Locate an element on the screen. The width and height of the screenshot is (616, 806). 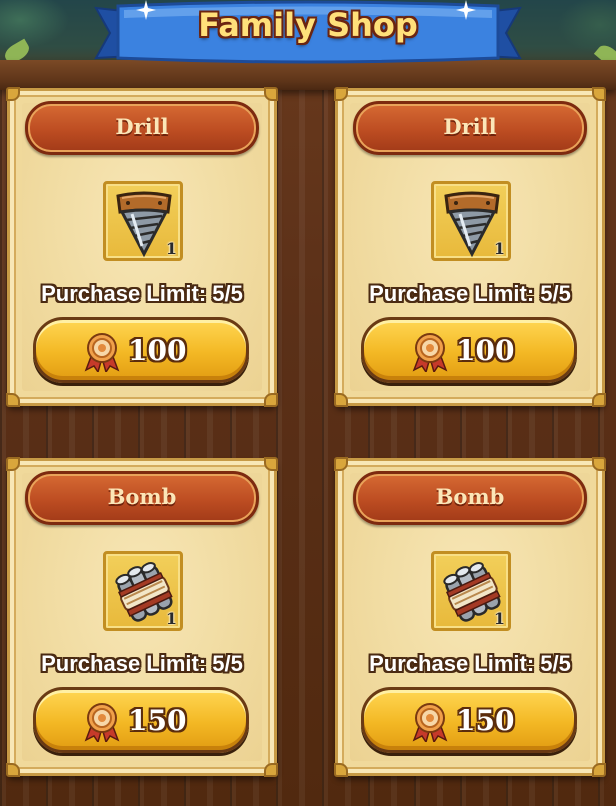
page-title: Family Shop is located at coordinates (308, 25).